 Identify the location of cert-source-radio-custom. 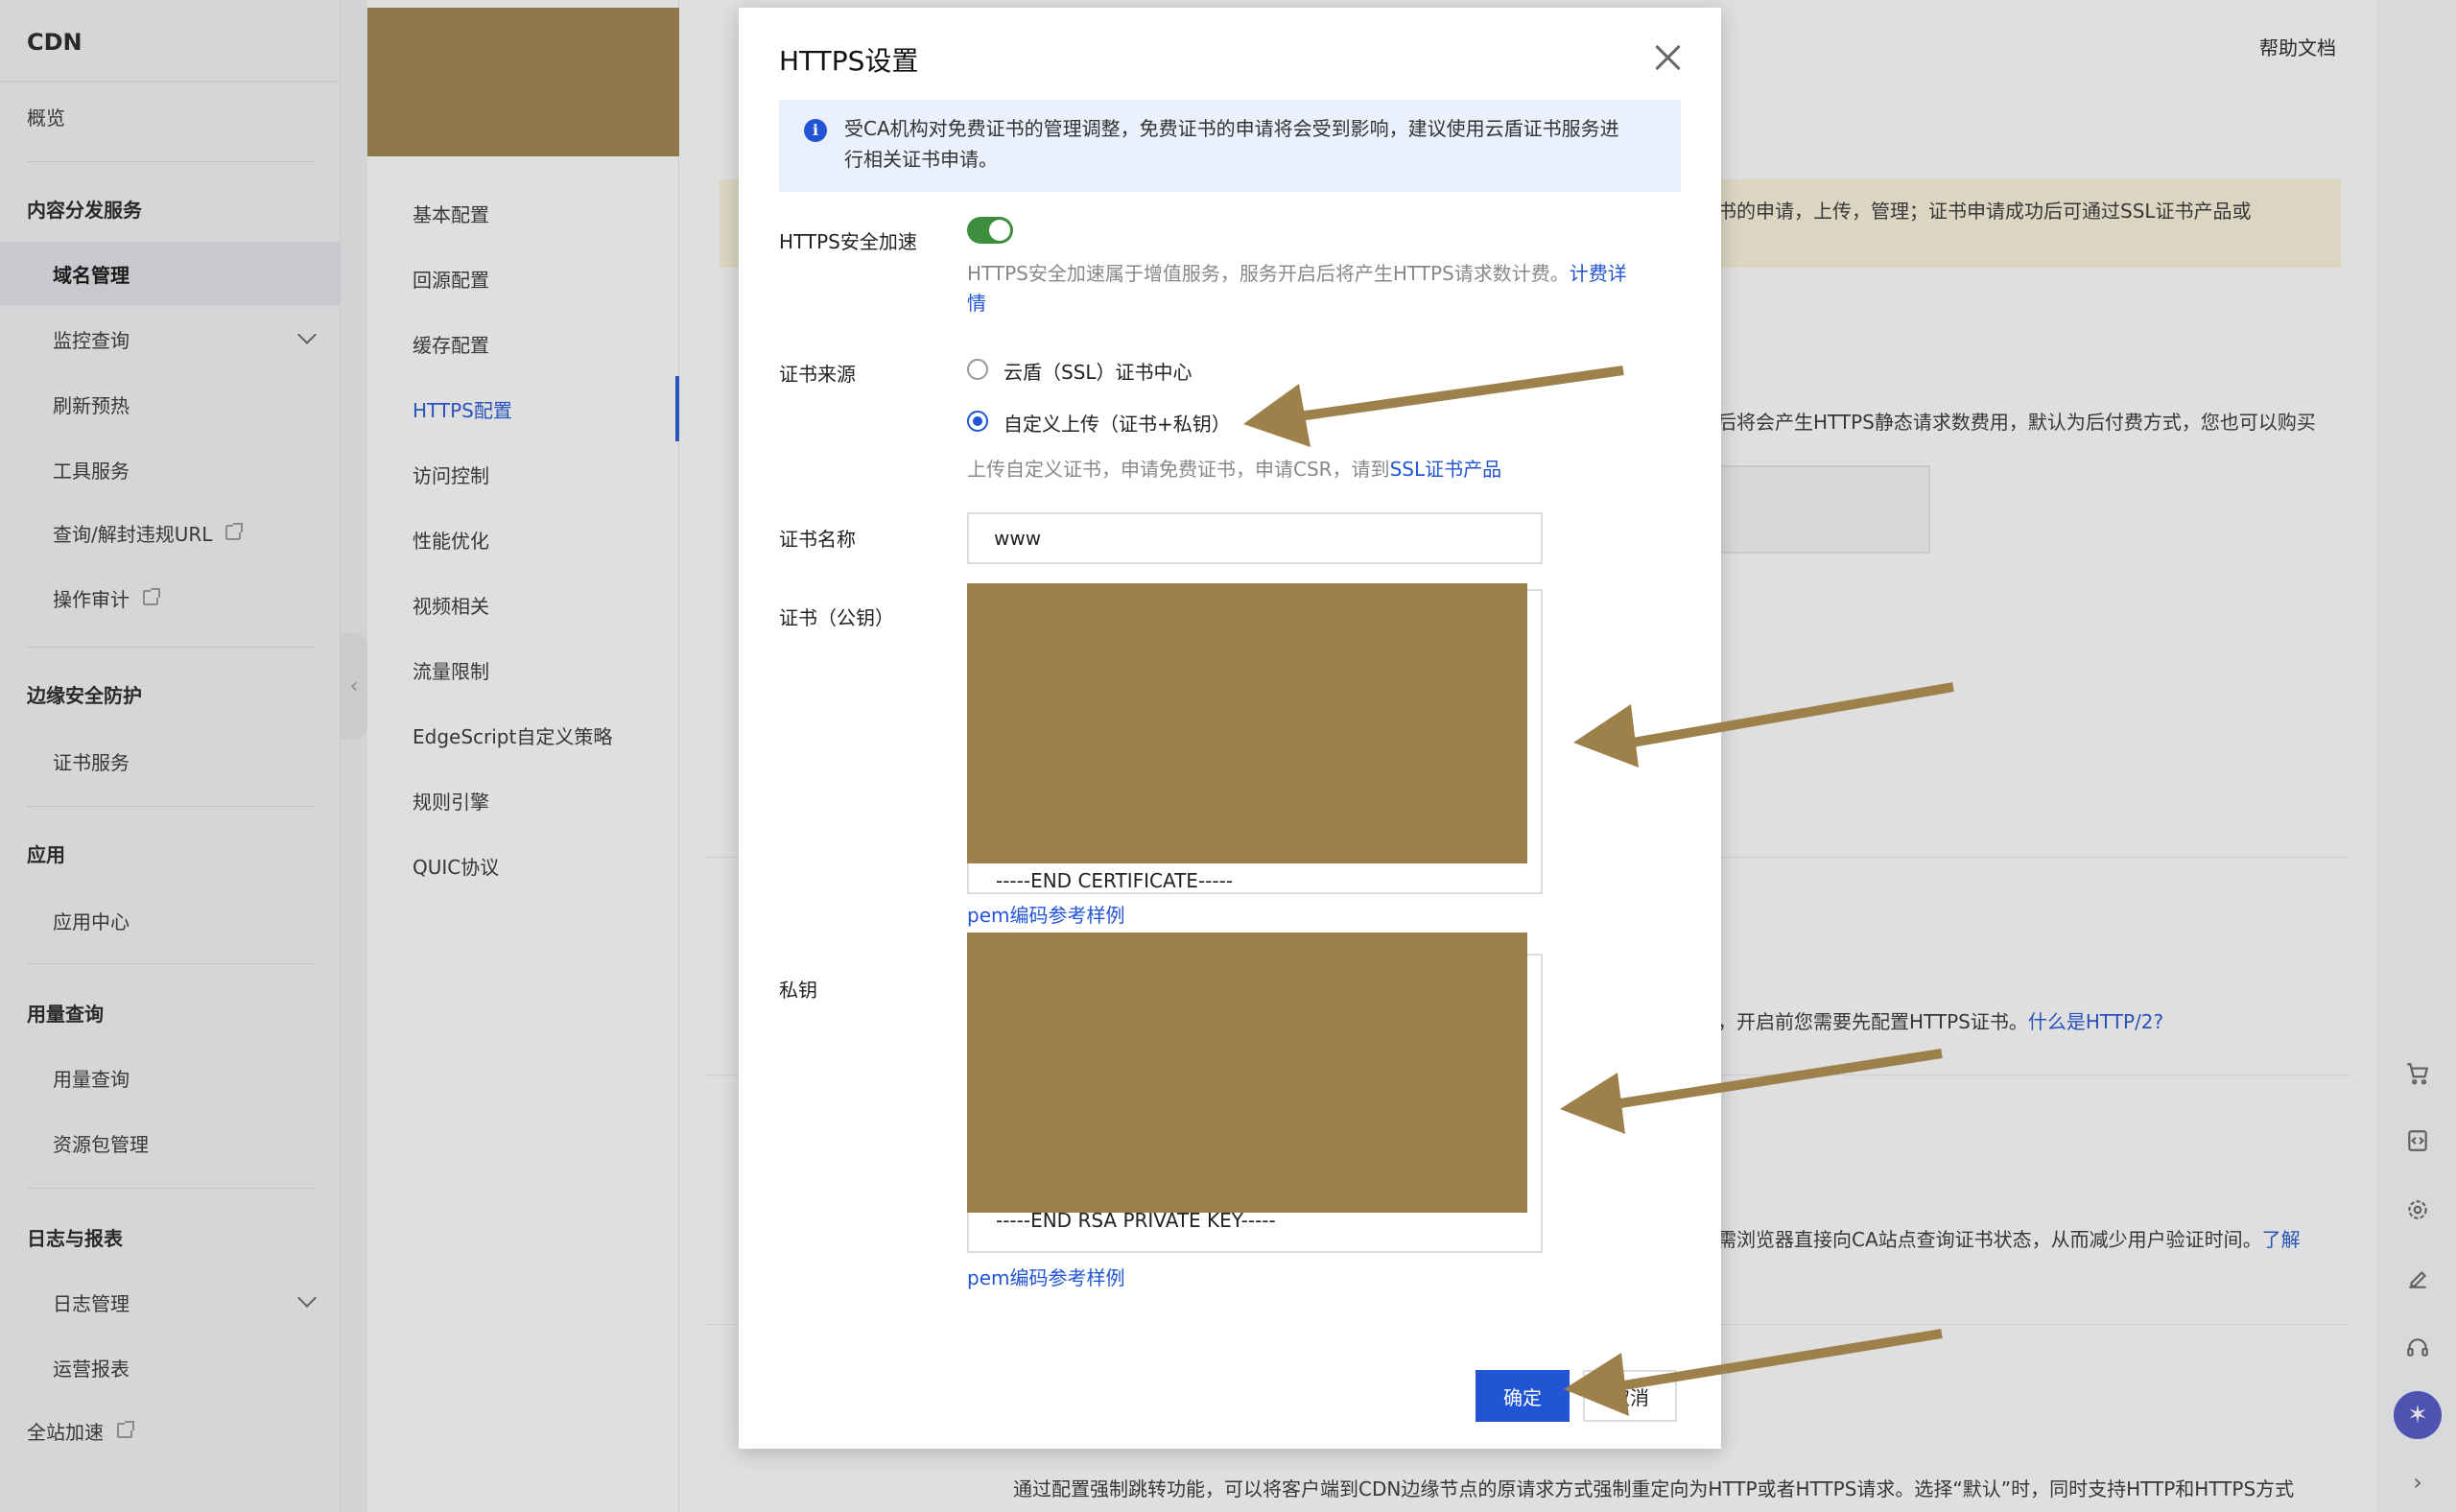
(977, 421).